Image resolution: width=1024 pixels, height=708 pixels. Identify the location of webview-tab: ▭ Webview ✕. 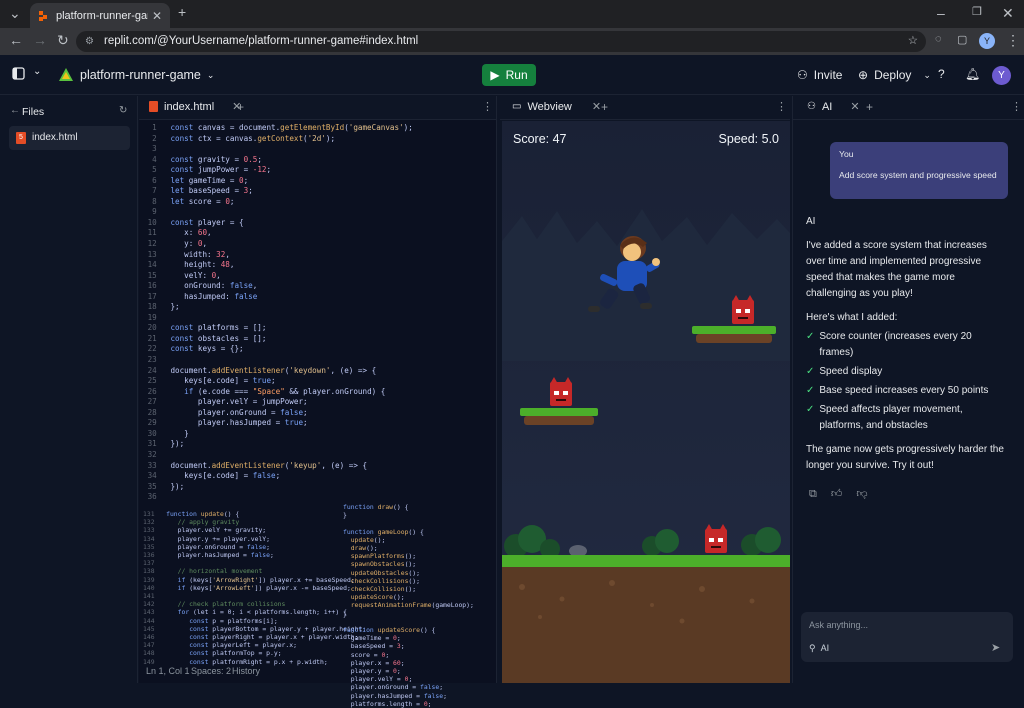
(556, 107).